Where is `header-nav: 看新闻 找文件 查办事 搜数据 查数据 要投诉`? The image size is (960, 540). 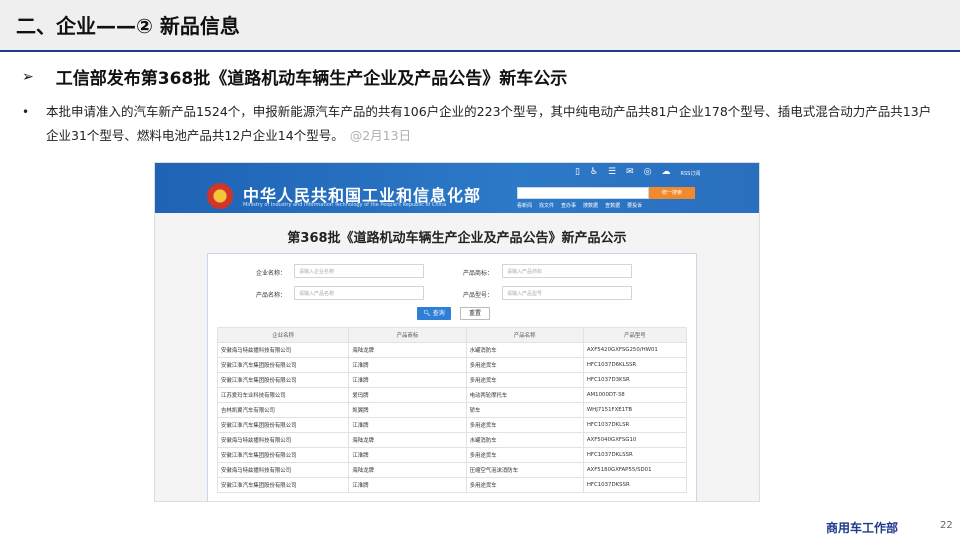
header-nav: 看新闻 找文件 查办事 搜数据 查数据 要投诉 is located at coordinates (579, 205).